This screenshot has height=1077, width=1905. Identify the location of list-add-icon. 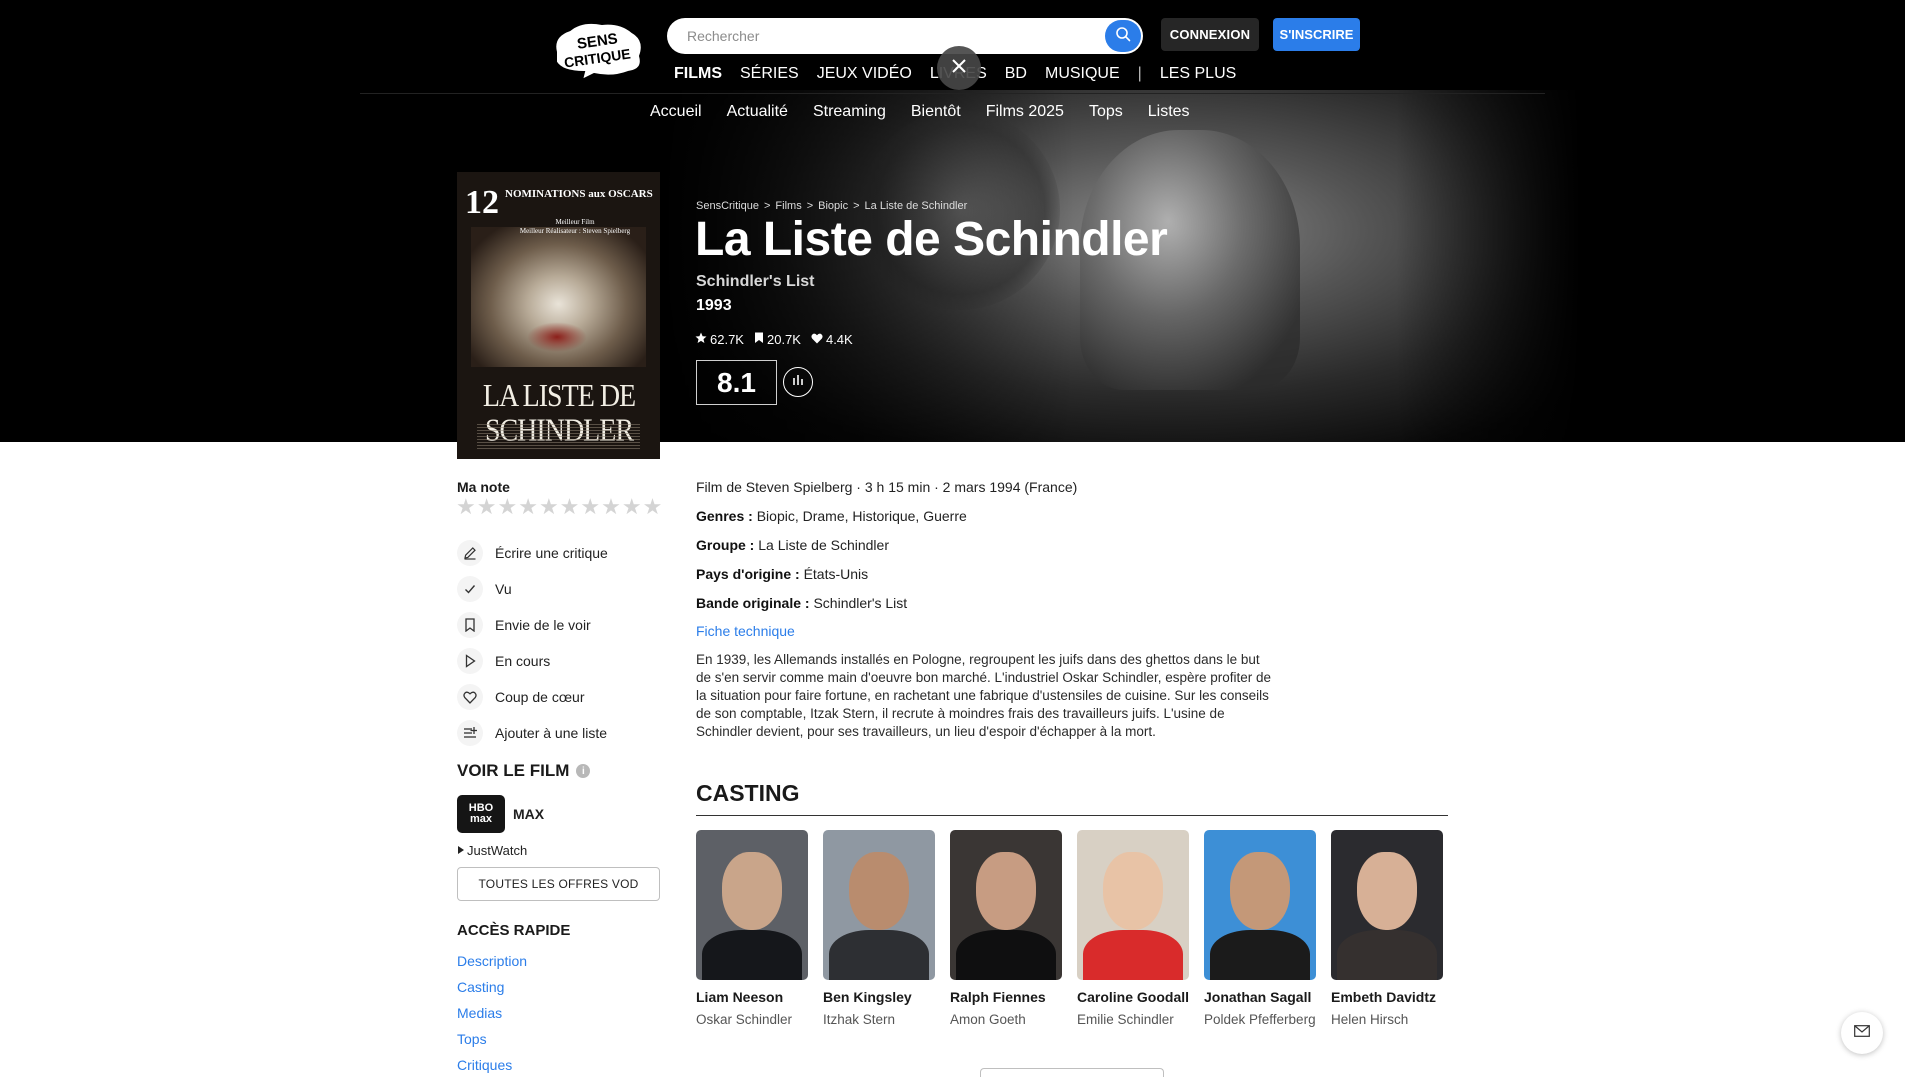
(470, 733).